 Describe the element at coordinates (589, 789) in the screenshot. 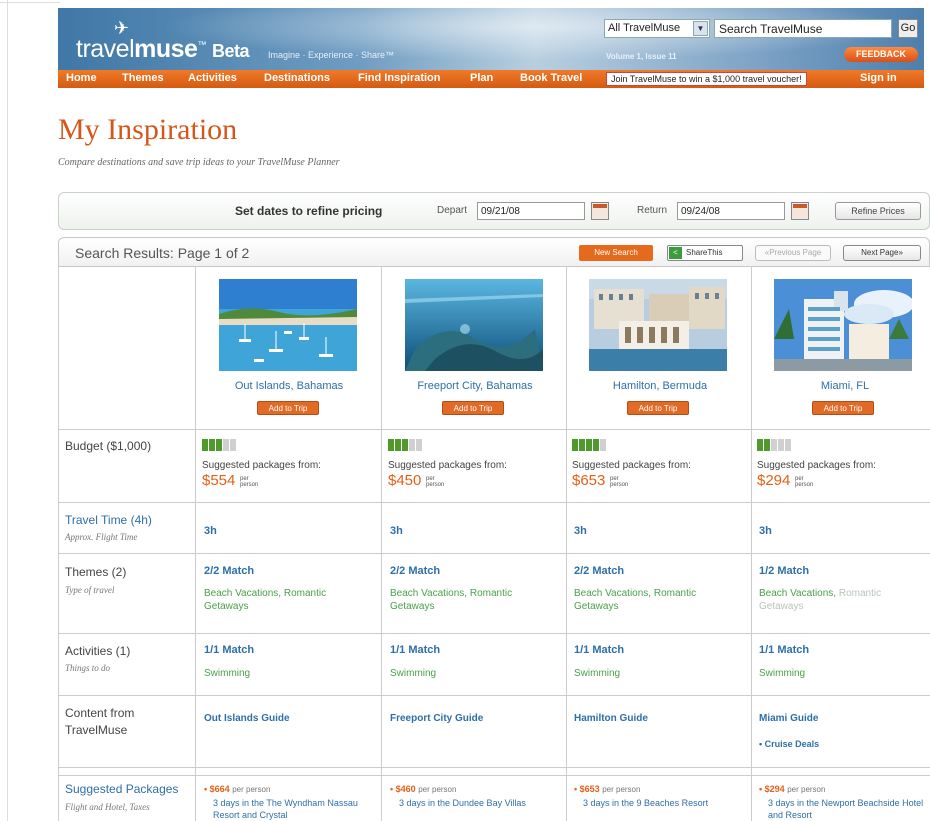

I see `package-offer-amount: $653` at that location.